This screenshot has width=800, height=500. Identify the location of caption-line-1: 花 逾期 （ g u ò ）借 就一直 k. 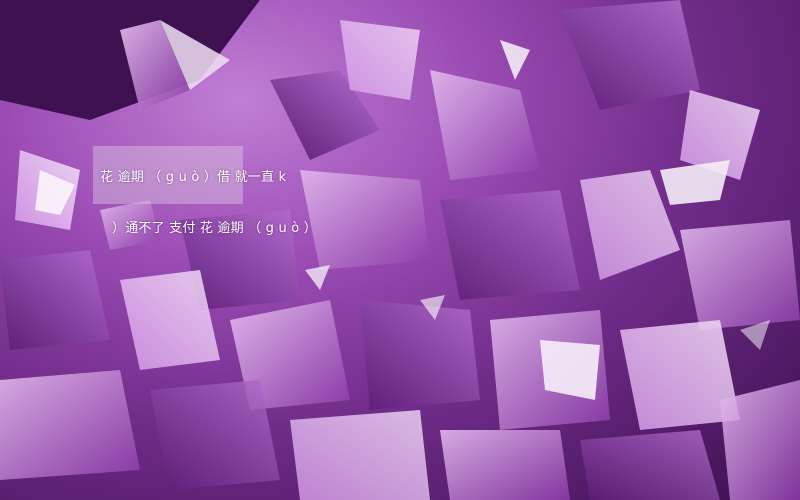
(193, 177).